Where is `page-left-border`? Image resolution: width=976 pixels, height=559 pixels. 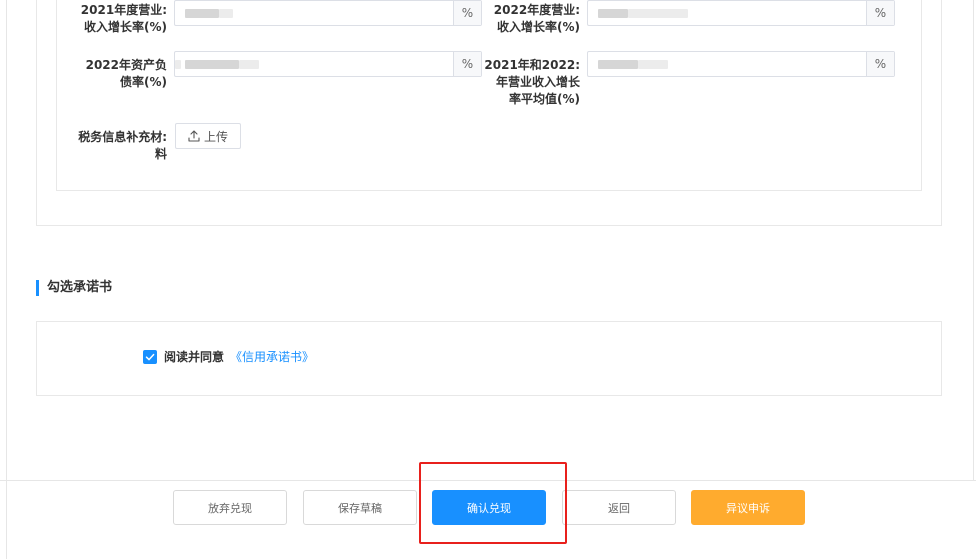
page-left-border is located at coordinates (6, 279).